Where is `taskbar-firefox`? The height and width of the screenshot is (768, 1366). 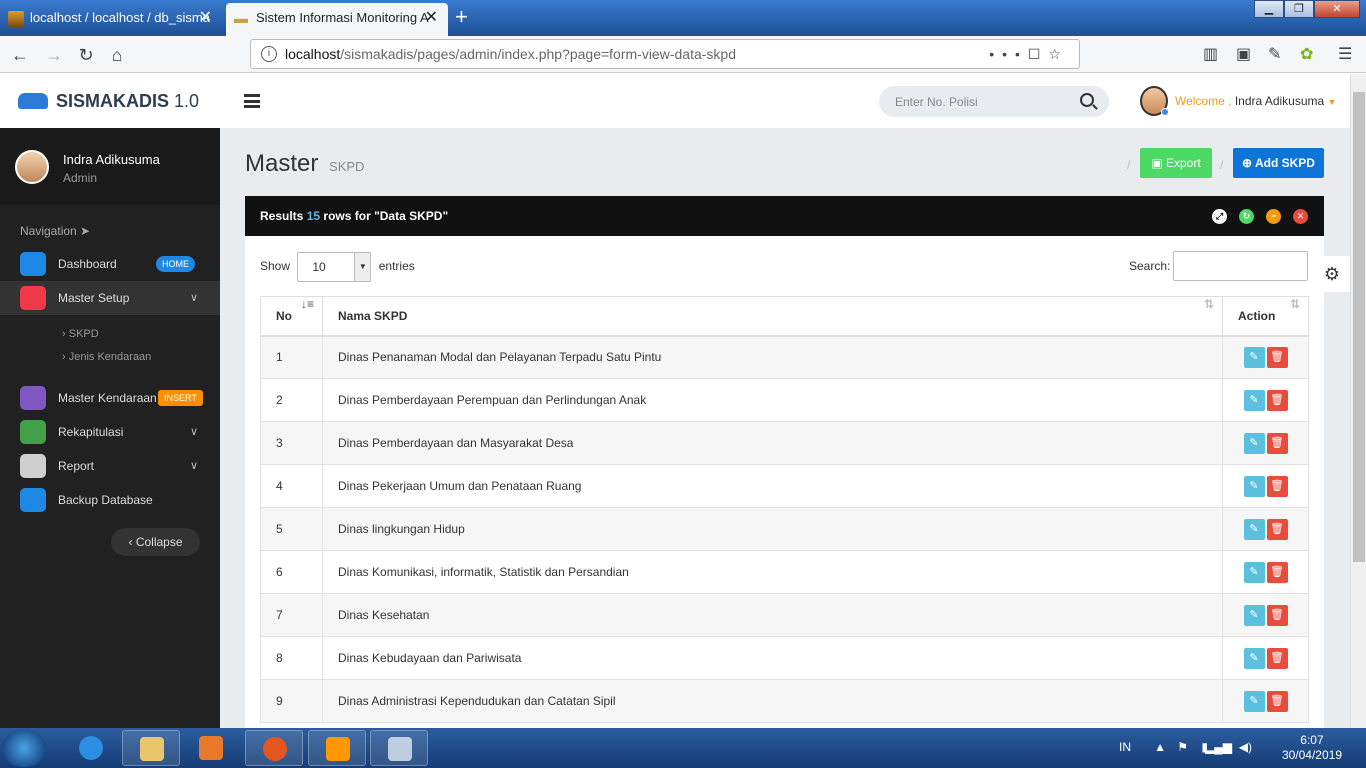 taskbar-firefox is located at coordinates (274, 748).